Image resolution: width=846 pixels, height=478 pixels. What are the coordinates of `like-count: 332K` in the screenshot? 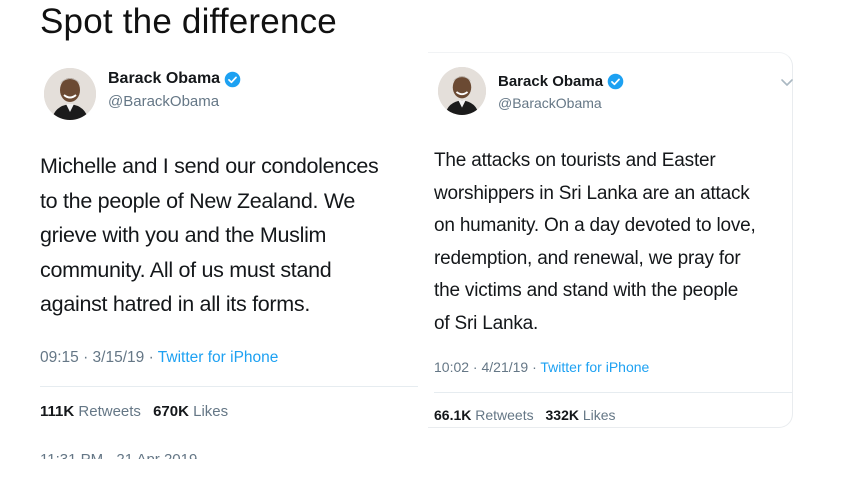 It's located at (562, 415).